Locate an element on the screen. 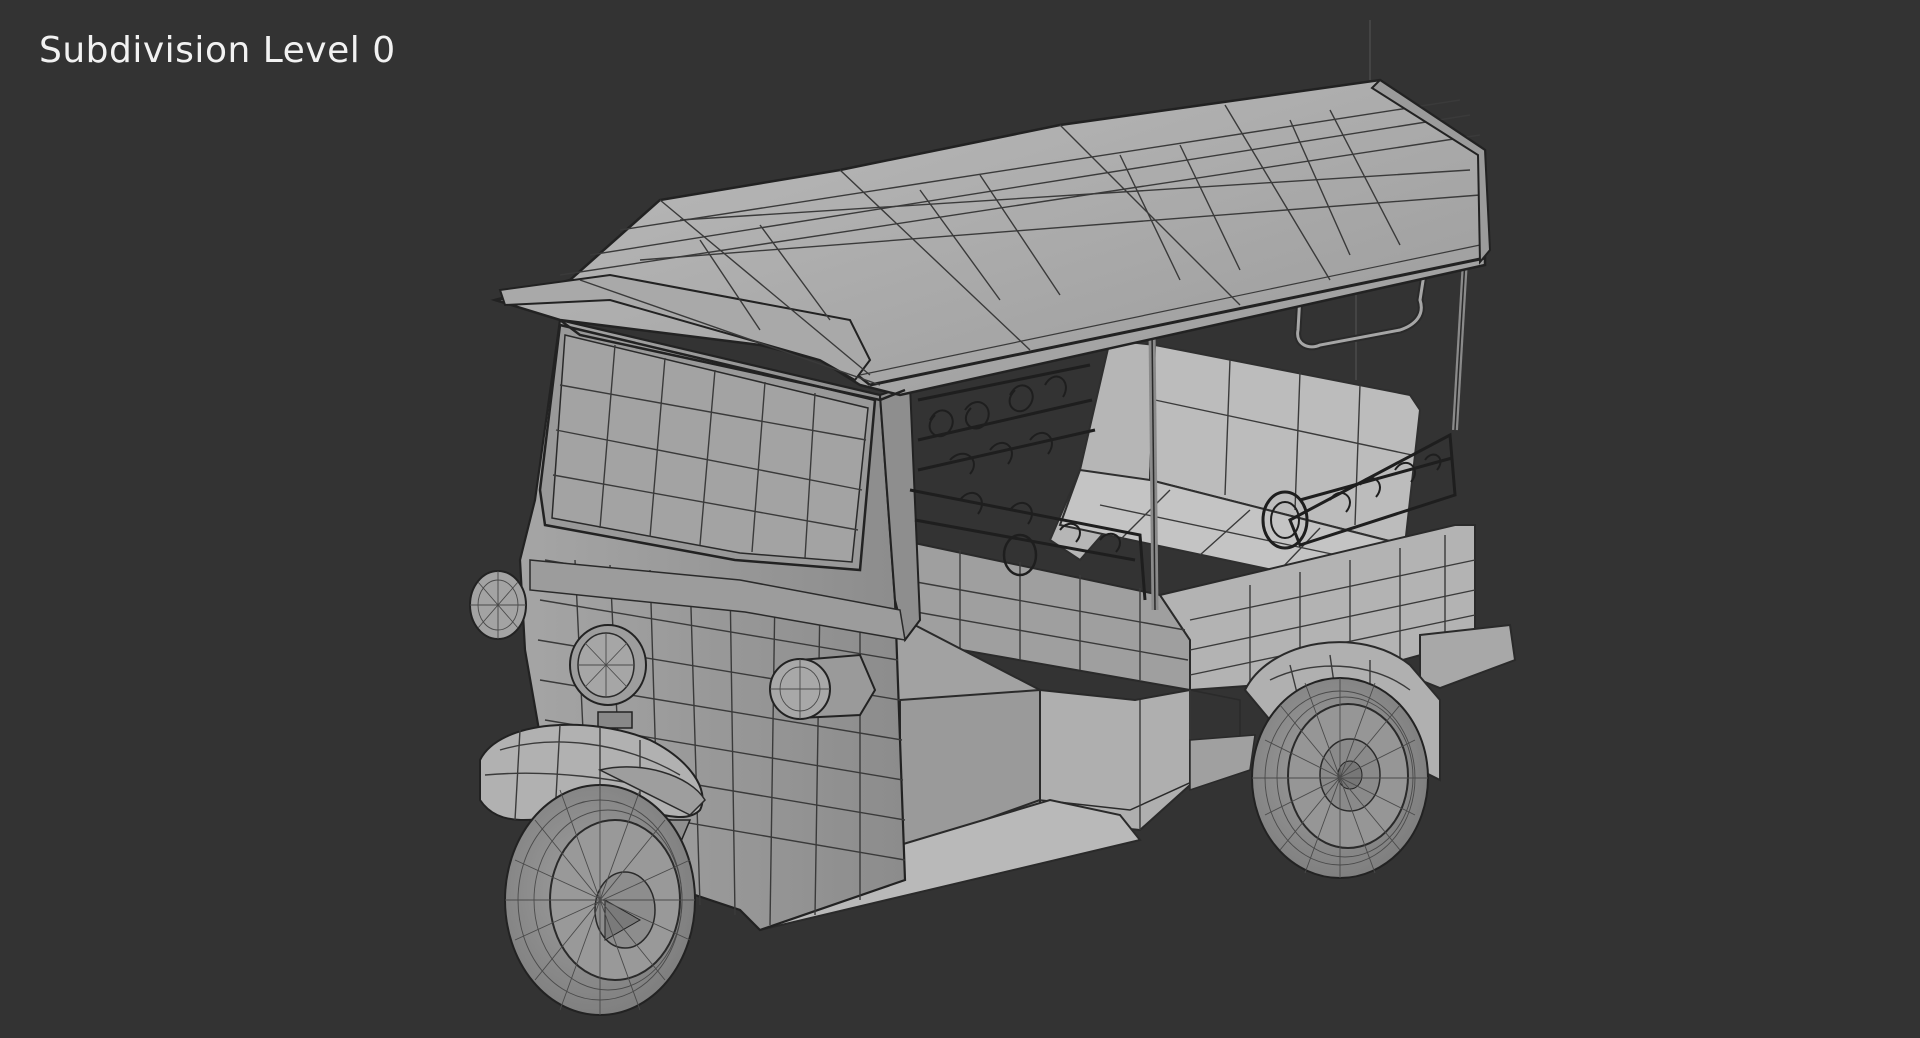 This screenshot has height=1038, width=1920. front-wheel is located at coordinates (600, 900).